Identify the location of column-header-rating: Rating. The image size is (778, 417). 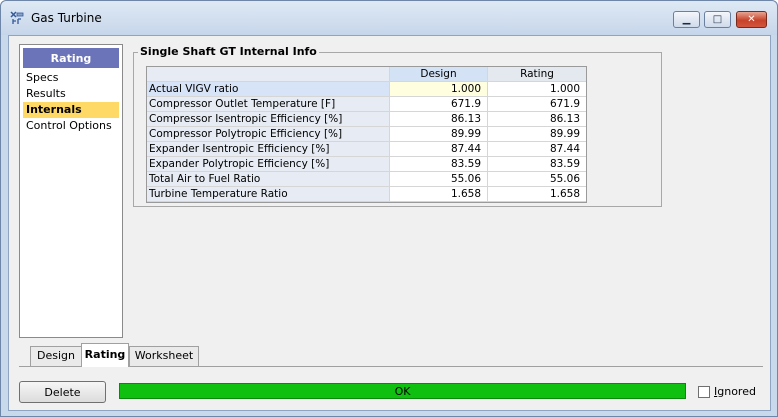
(537, 74).